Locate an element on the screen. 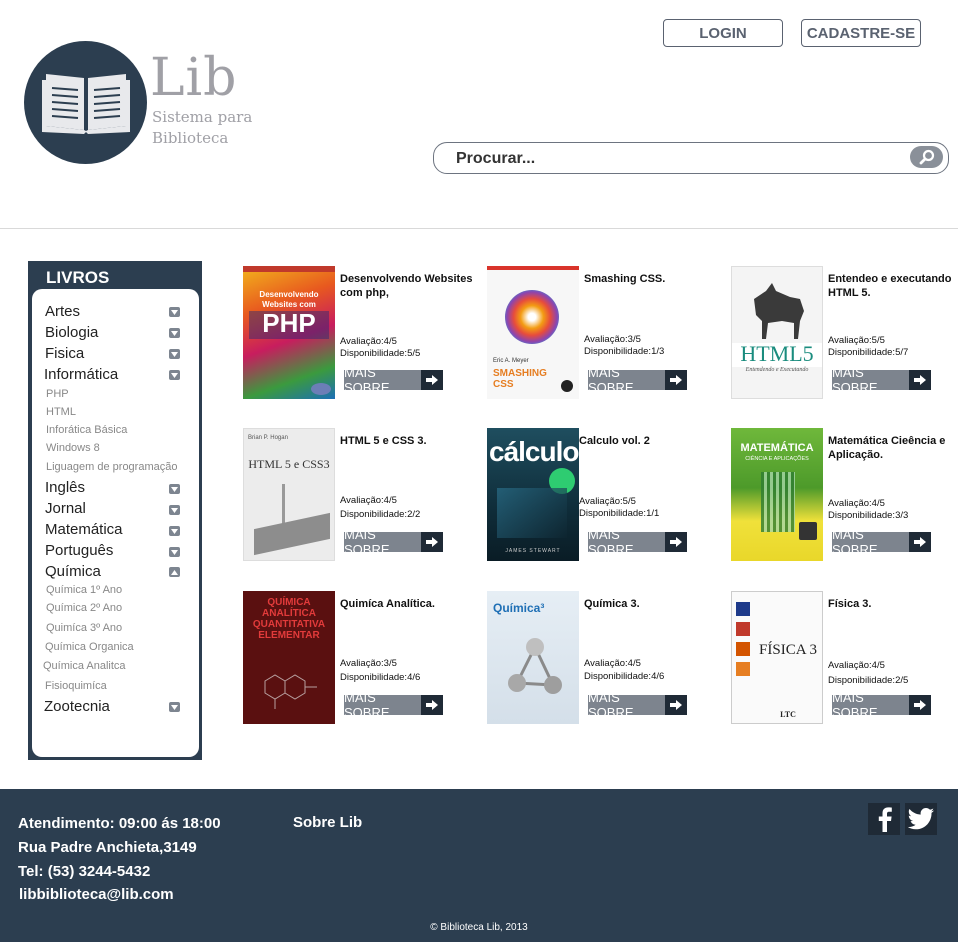 The width and height of the screenshot is (958, 942). subcategory-html: HTML is located at coordinates (61, 412).